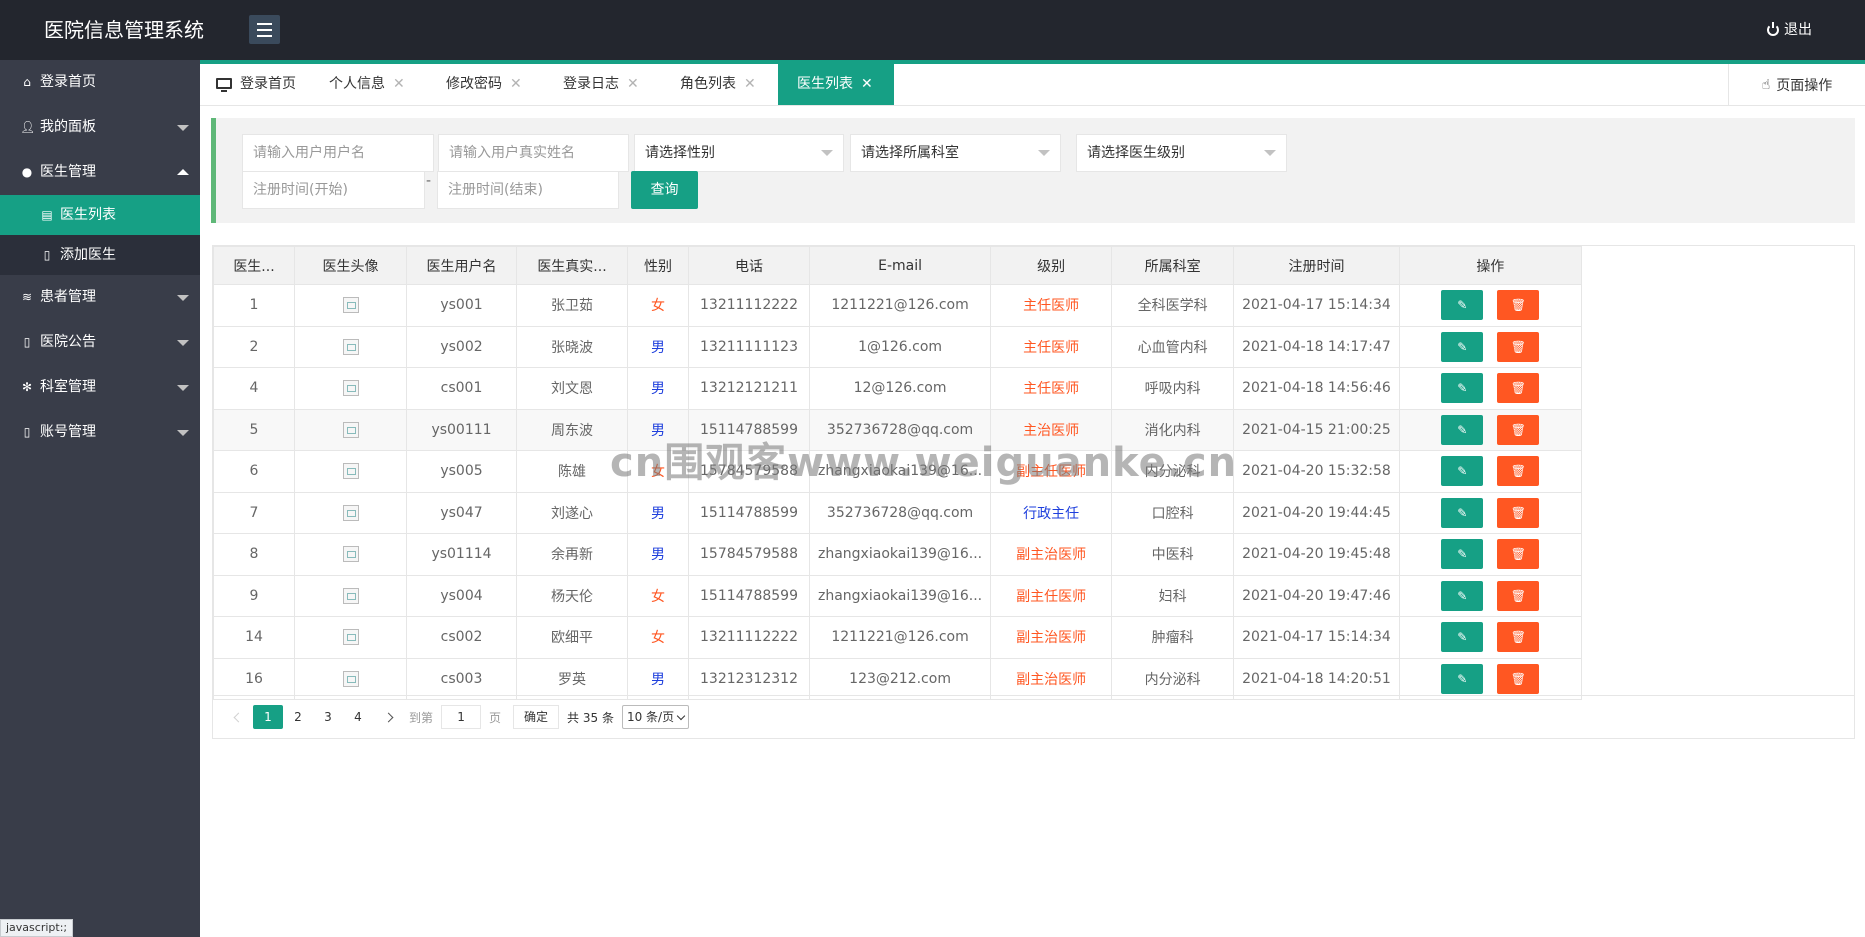 The image size is (1865, 937). Describe the element at coordinates (357, 84) in the screenshot. I see `tab-label: 个人信息` at that location.